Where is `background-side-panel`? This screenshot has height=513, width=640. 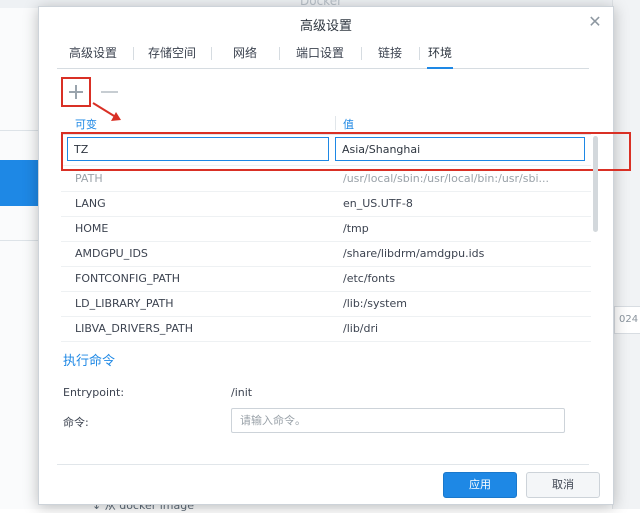 background-side-panel is located at coordinates (626, 254).